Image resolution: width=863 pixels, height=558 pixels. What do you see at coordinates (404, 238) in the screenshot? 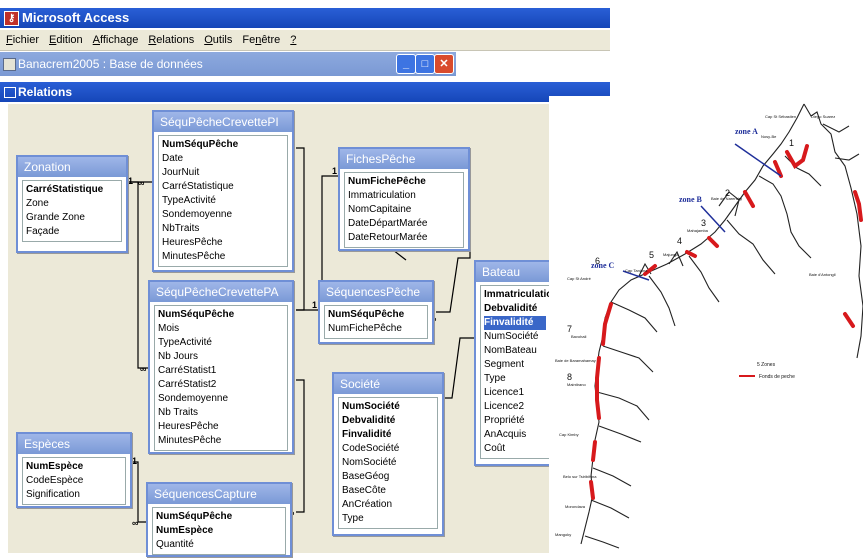
I see `field-item: DateRetourMarée` at bounding box center [404, 238].